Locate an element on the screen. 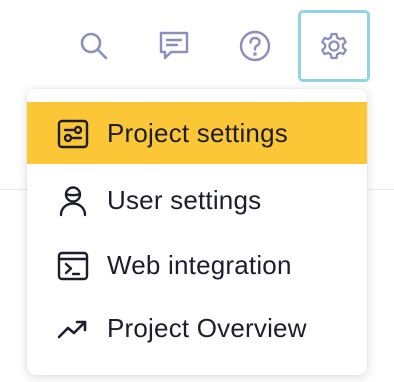 The height and width of the screenshot is (382, 394). gear-icon is located at coordinates (334, 46).